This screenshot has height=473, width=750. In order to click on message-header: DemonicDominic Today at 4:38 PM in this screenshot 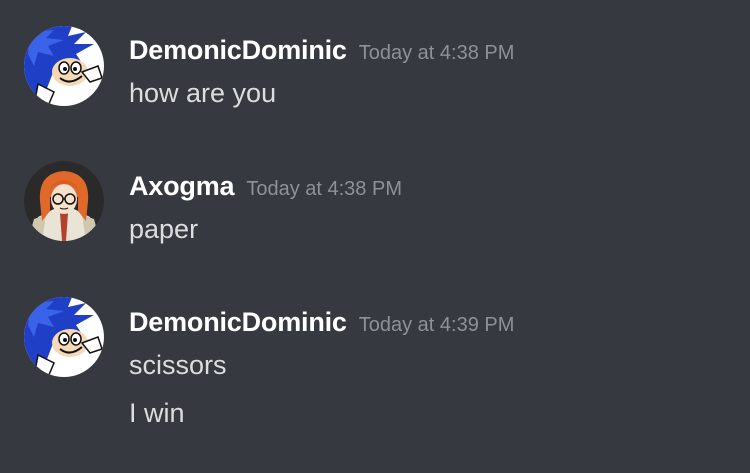, I will do `click(321, 50)`.